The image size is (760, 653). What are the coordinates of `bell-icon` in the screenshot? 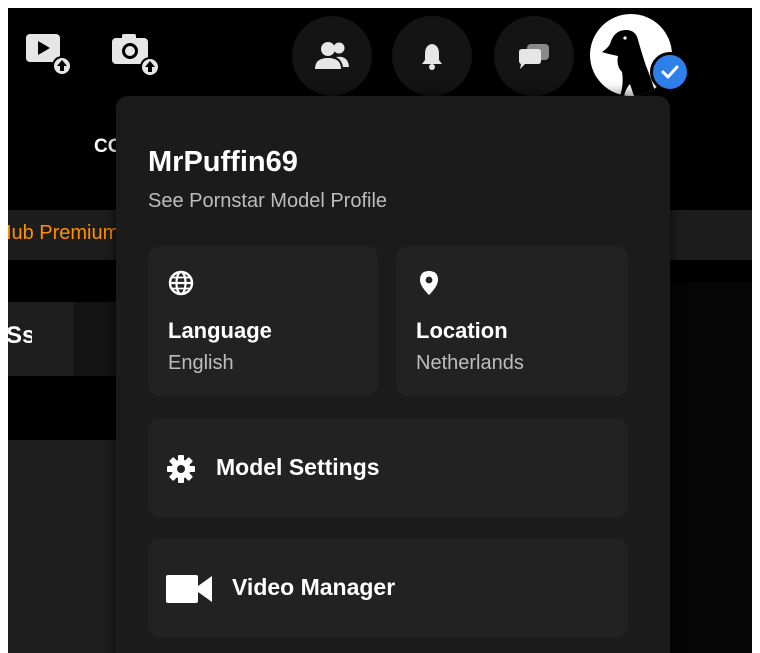 It's located at (432, 57).